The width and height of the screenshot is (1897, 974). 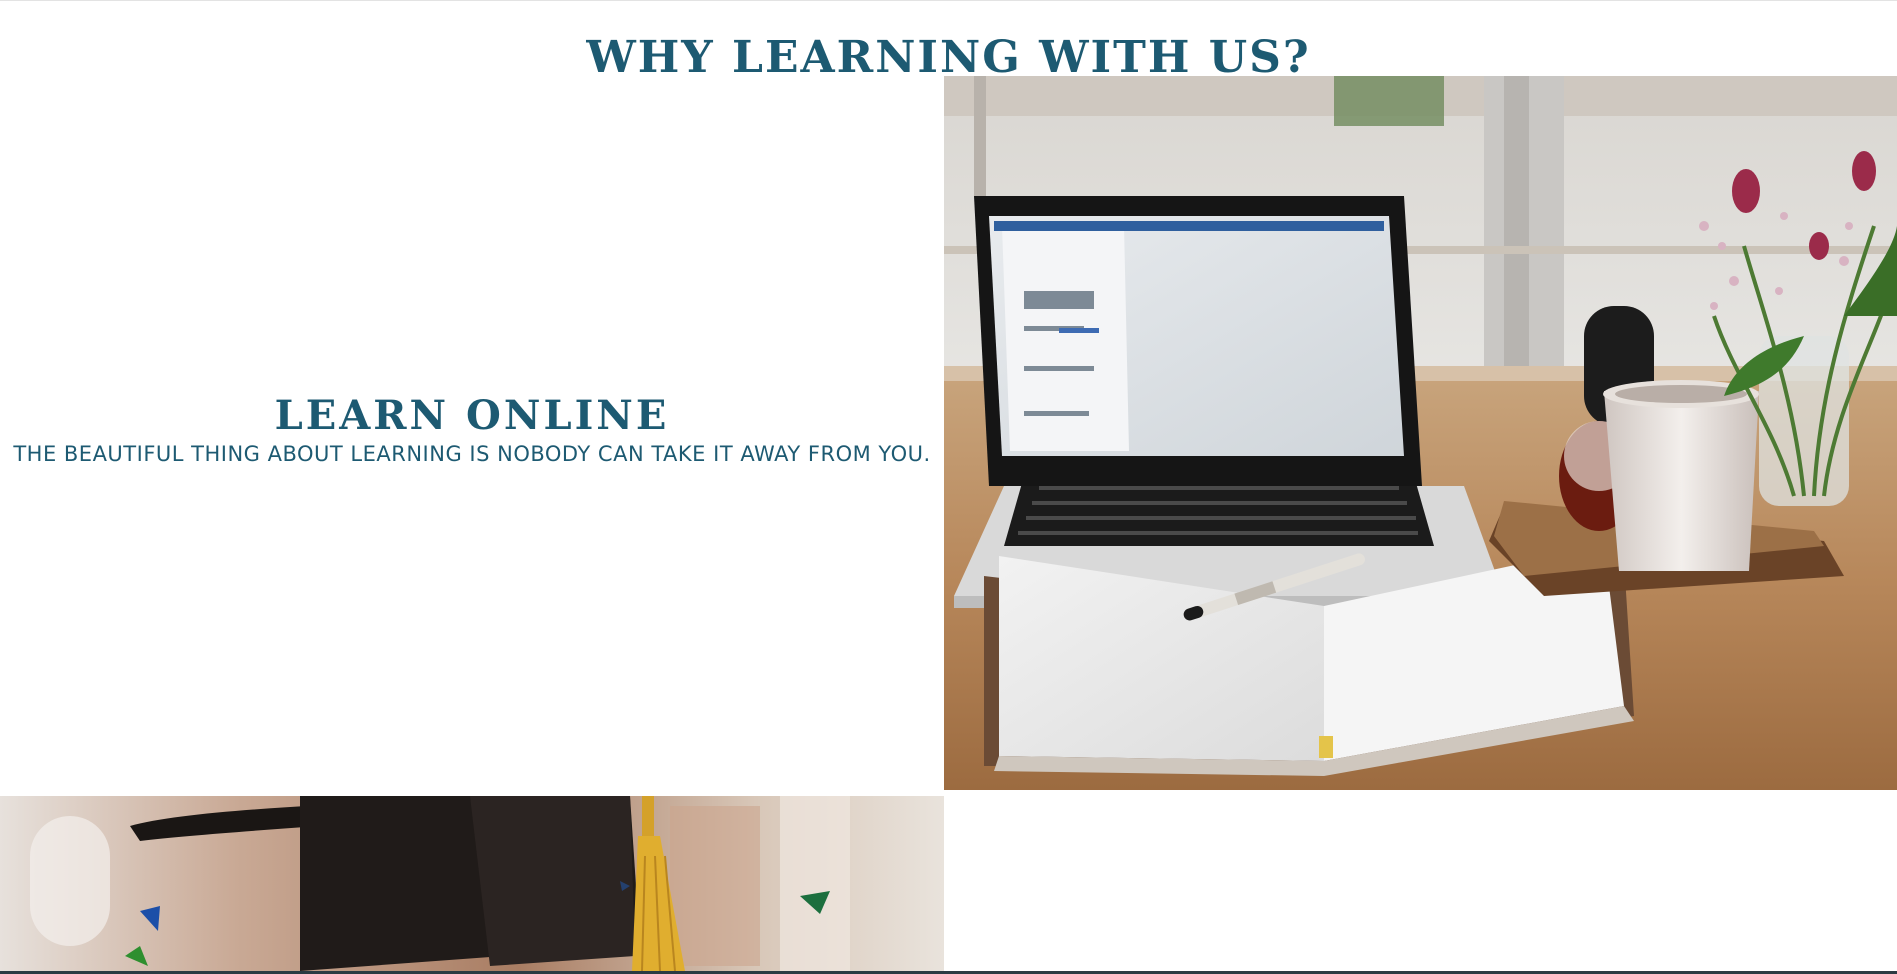 What do you see at coordinates (472, 415) in the screenshot?
I see `feature-heading: LEARN ONLINE` at bounding box center [472, 415].